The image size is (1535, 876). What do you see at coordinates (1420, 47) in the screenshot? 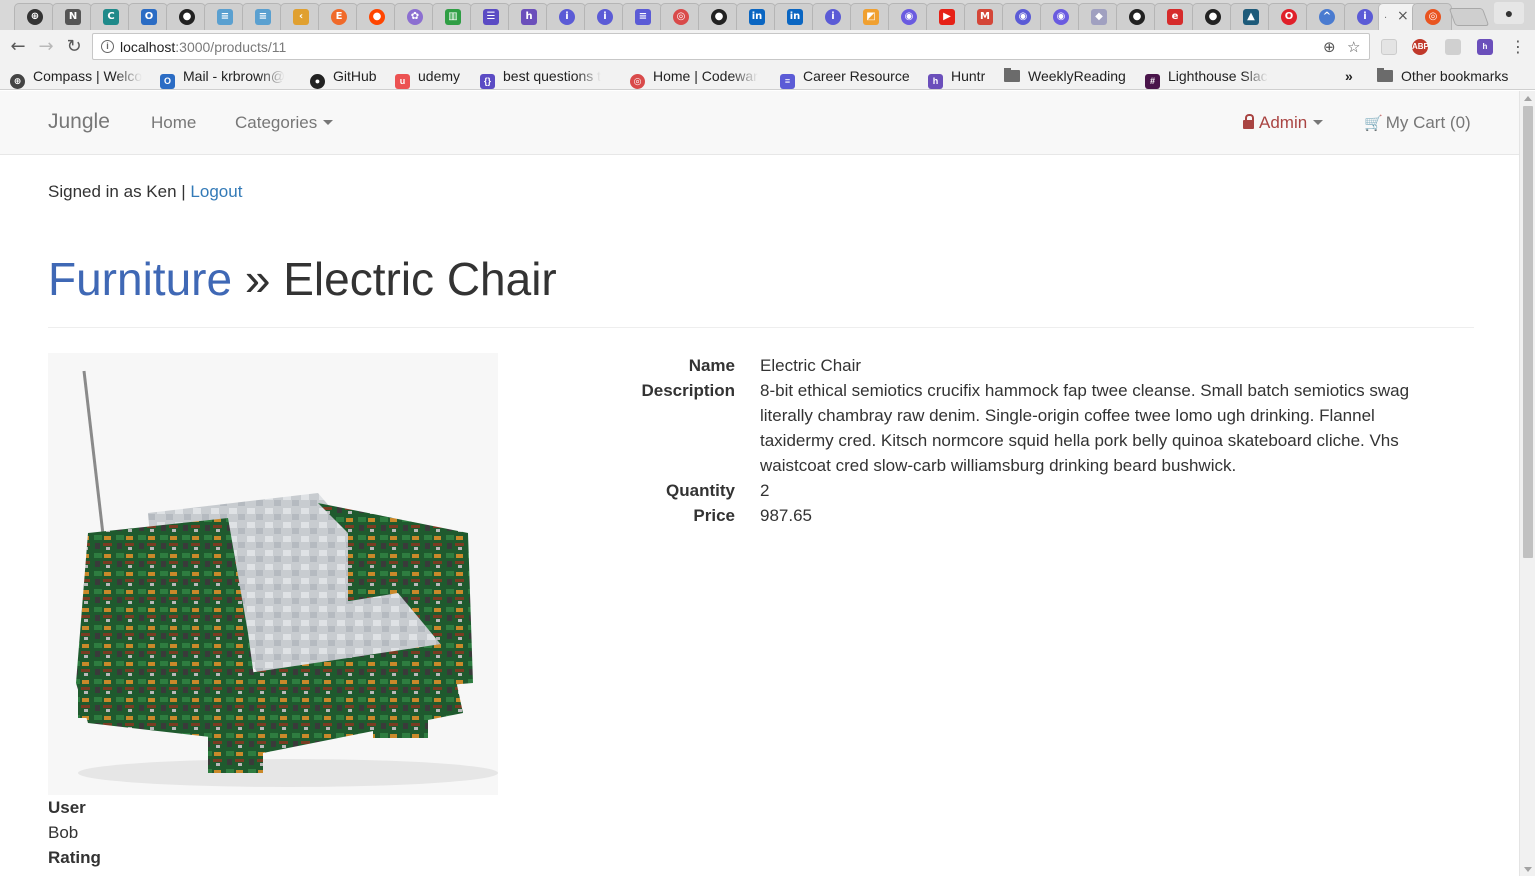
I see `adblock-icon: ABP` at bounding box center [1420, 47].